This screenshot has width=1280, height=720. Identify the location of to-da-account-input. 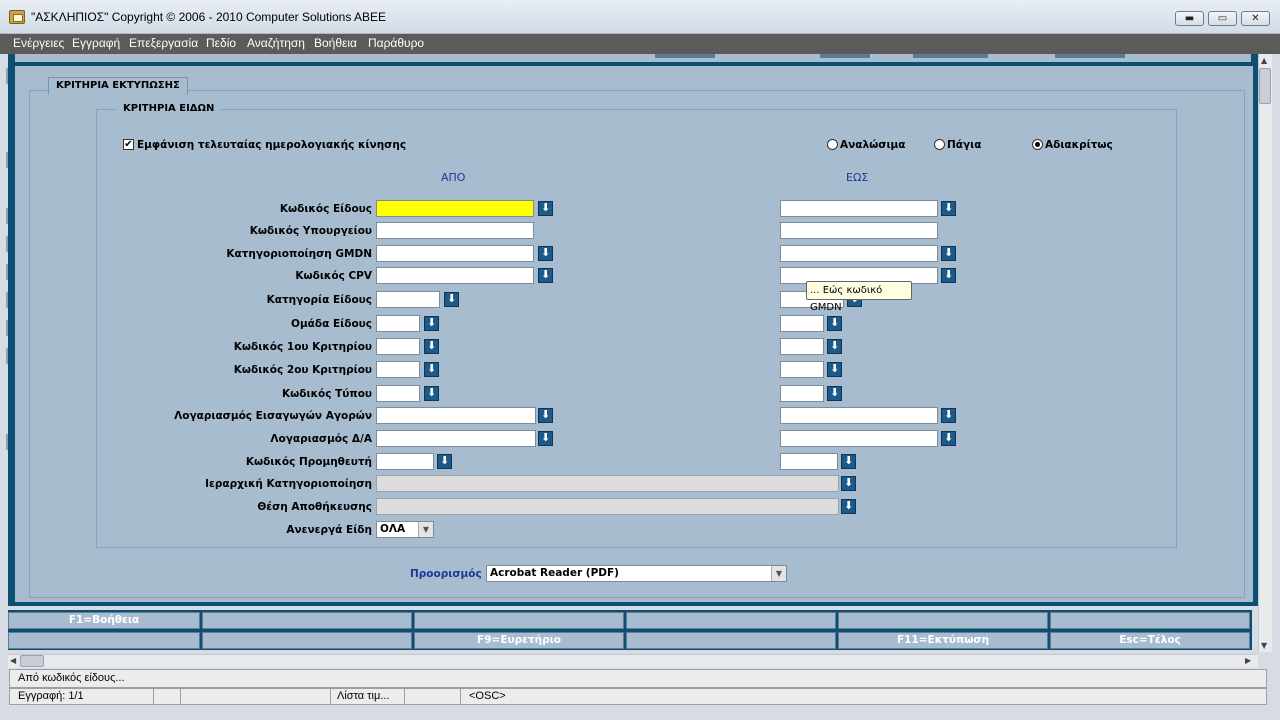
(859, 438).